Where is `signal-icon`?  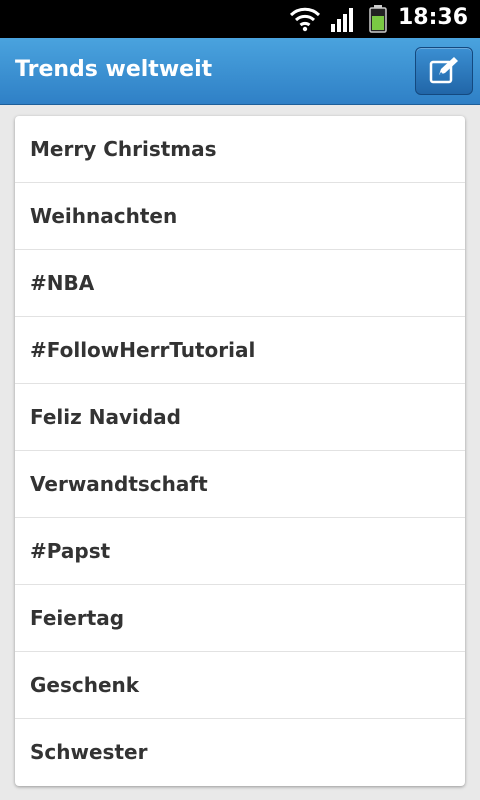 signal-icon is located at coordinates (344, 22).